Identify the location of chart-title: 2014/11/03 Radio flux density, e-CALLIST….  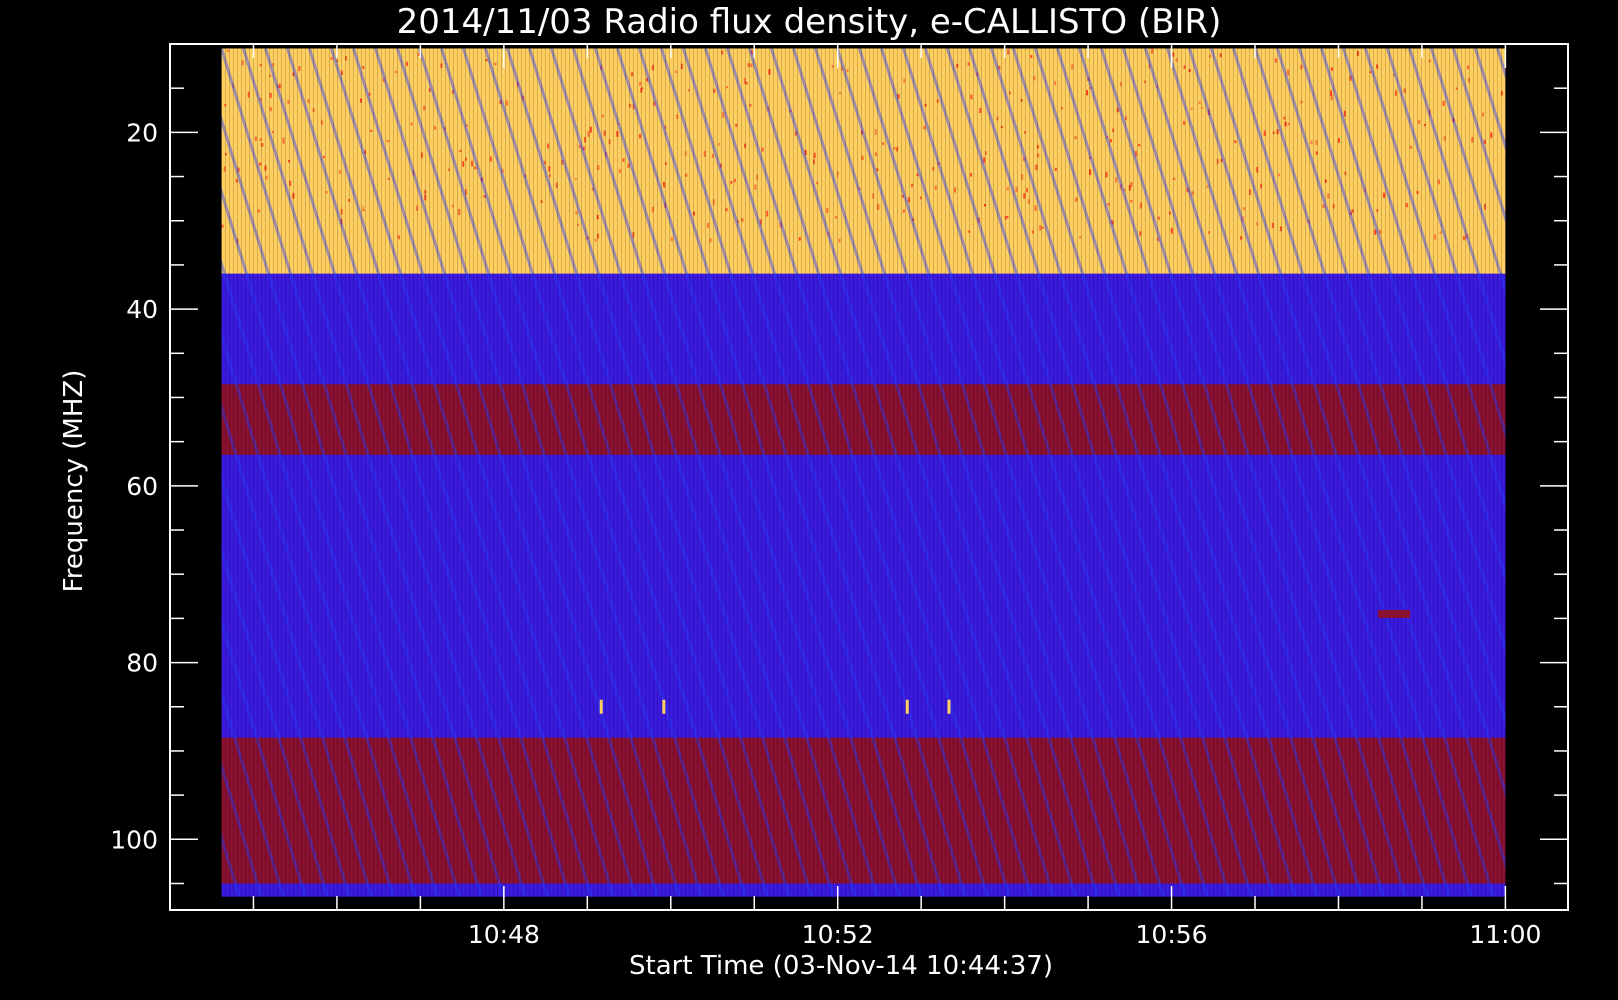
(809, 22).